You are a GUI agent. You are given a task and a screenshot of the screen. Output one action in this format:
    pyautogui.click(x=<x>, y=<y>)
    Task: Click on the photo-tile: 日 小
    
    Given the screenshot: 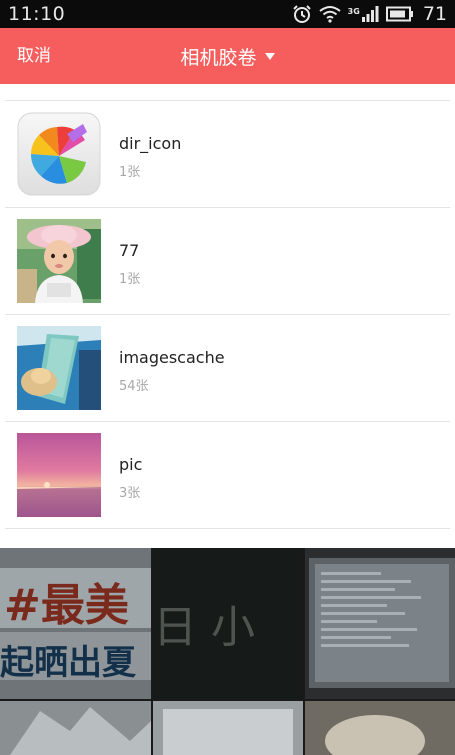 What is the action you would take?
    pyautogui.click(x=228, y=623)
    